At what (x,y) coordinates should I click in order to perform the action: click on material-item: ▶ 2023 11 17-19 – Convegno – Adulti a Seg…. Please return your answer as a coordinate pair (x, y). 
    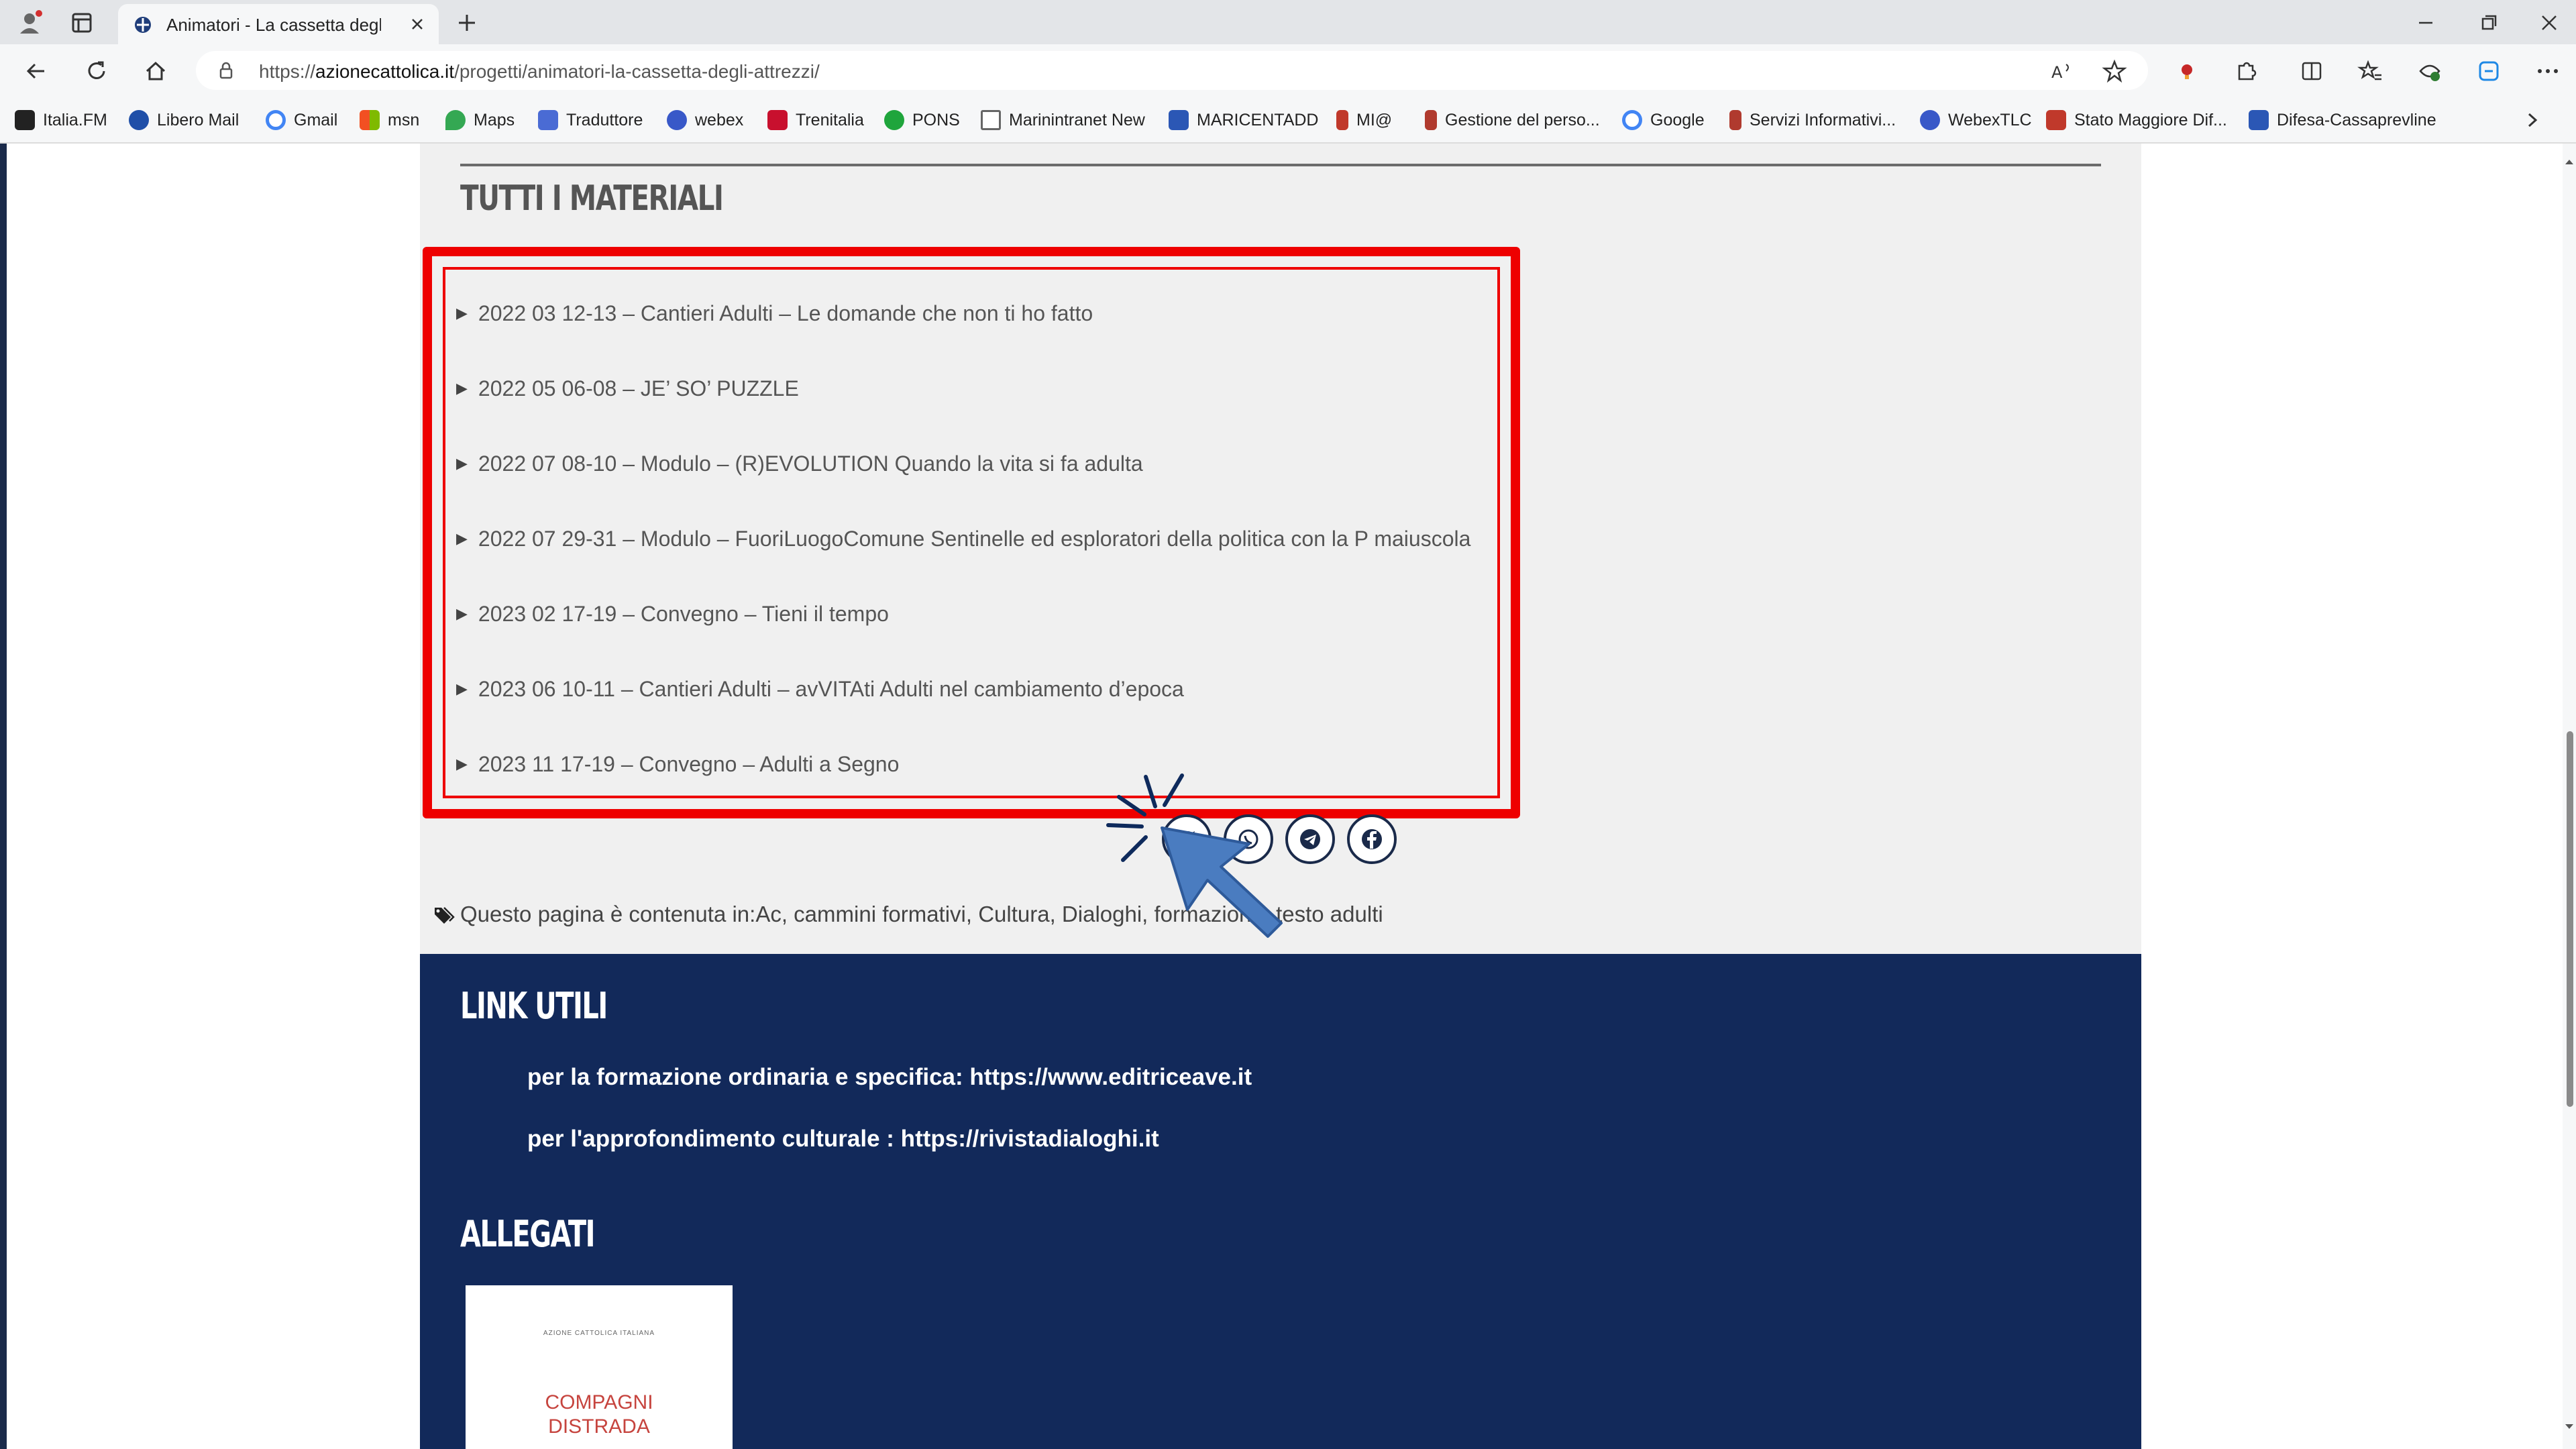
    Looking at the image, I should click on (677, 764).